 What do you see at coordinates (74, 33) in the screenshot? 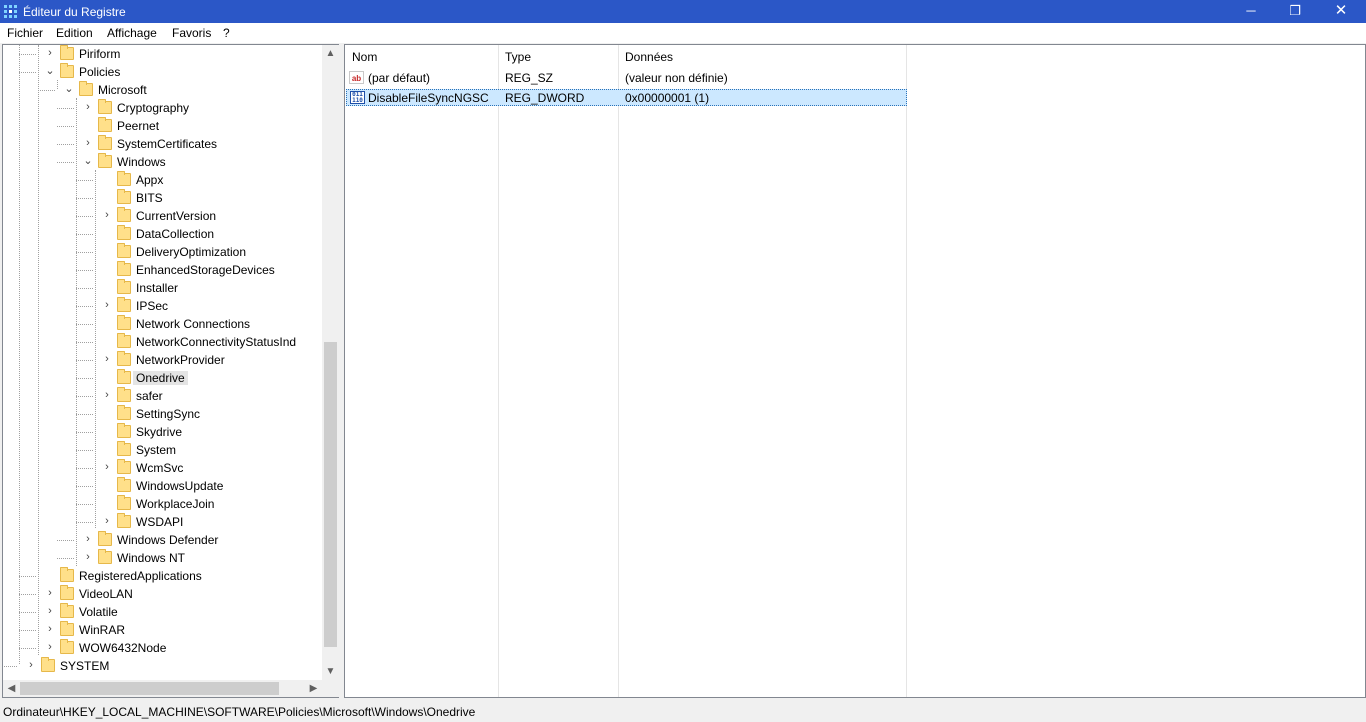
I see `menu-edition: Edition` at bounding box center [74, 33].